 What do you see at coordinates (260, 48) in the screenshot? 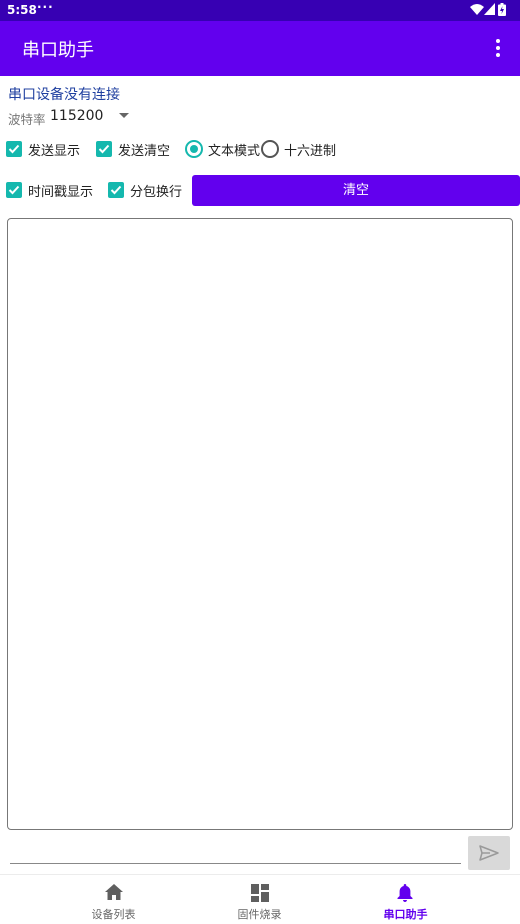
I see `app-bar: 串口助手` at bounding box center [260, 48].